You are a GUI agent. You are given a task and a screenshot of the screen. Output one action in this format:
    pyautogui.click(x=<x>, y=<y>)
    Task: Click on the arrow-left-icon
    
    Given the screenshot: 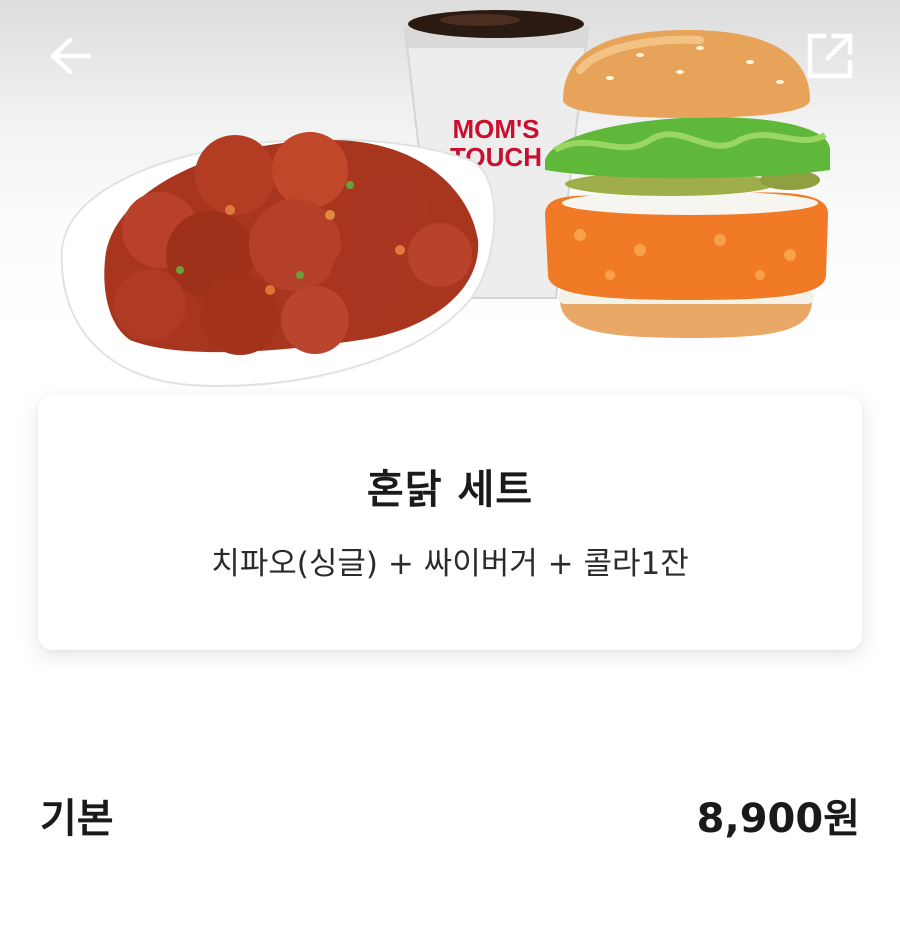 What is the action you would take?
    pyautogui.click(x=71, y=56)
    